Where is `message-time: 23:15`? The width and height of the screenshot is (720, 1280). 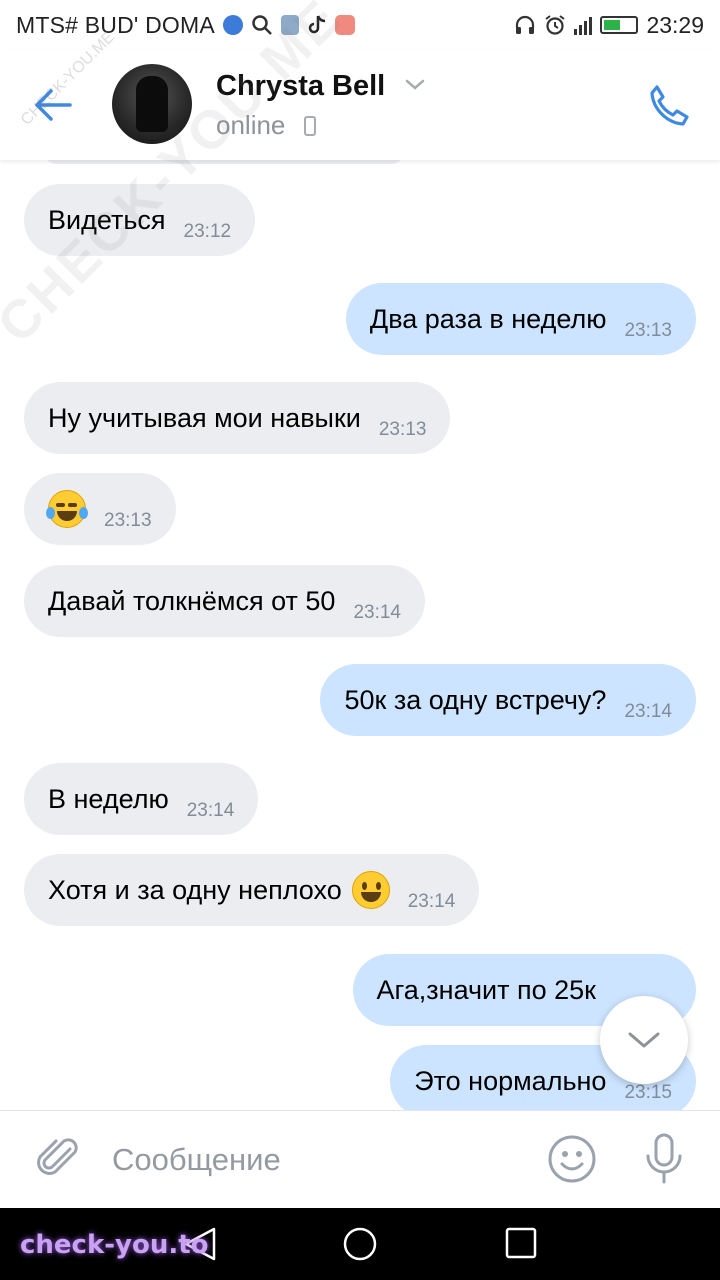 message-time: 23:15 is located at coordinates (648, 1092).